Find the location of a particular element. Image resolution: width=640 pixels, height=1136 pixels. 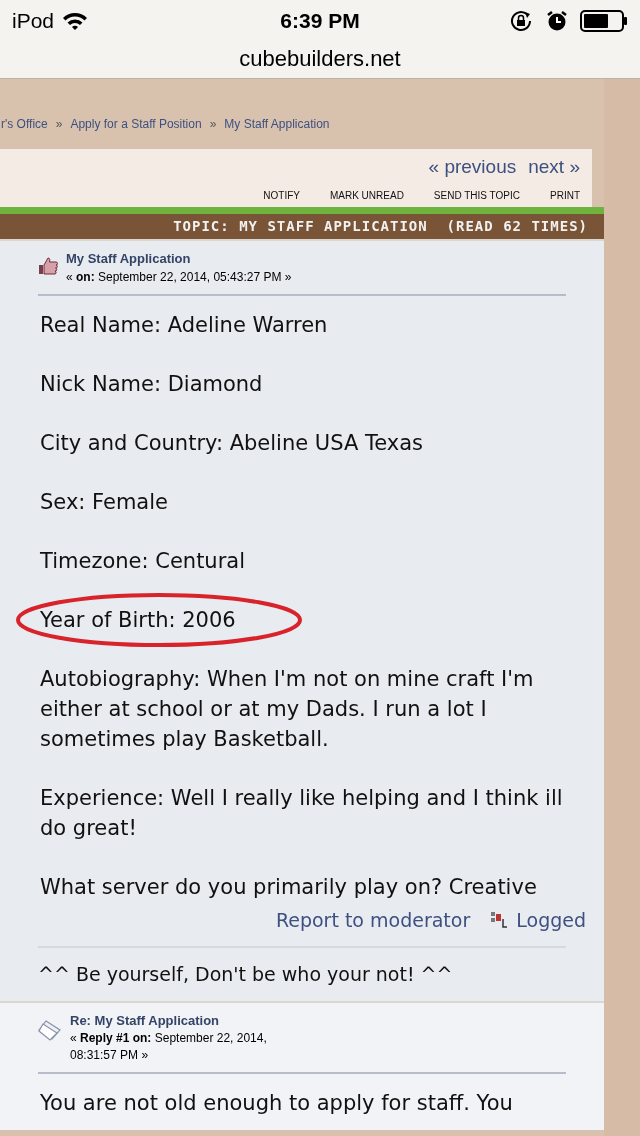

post-text: City and Country: Abeline USA Texas is located at coordinates (232, 442).